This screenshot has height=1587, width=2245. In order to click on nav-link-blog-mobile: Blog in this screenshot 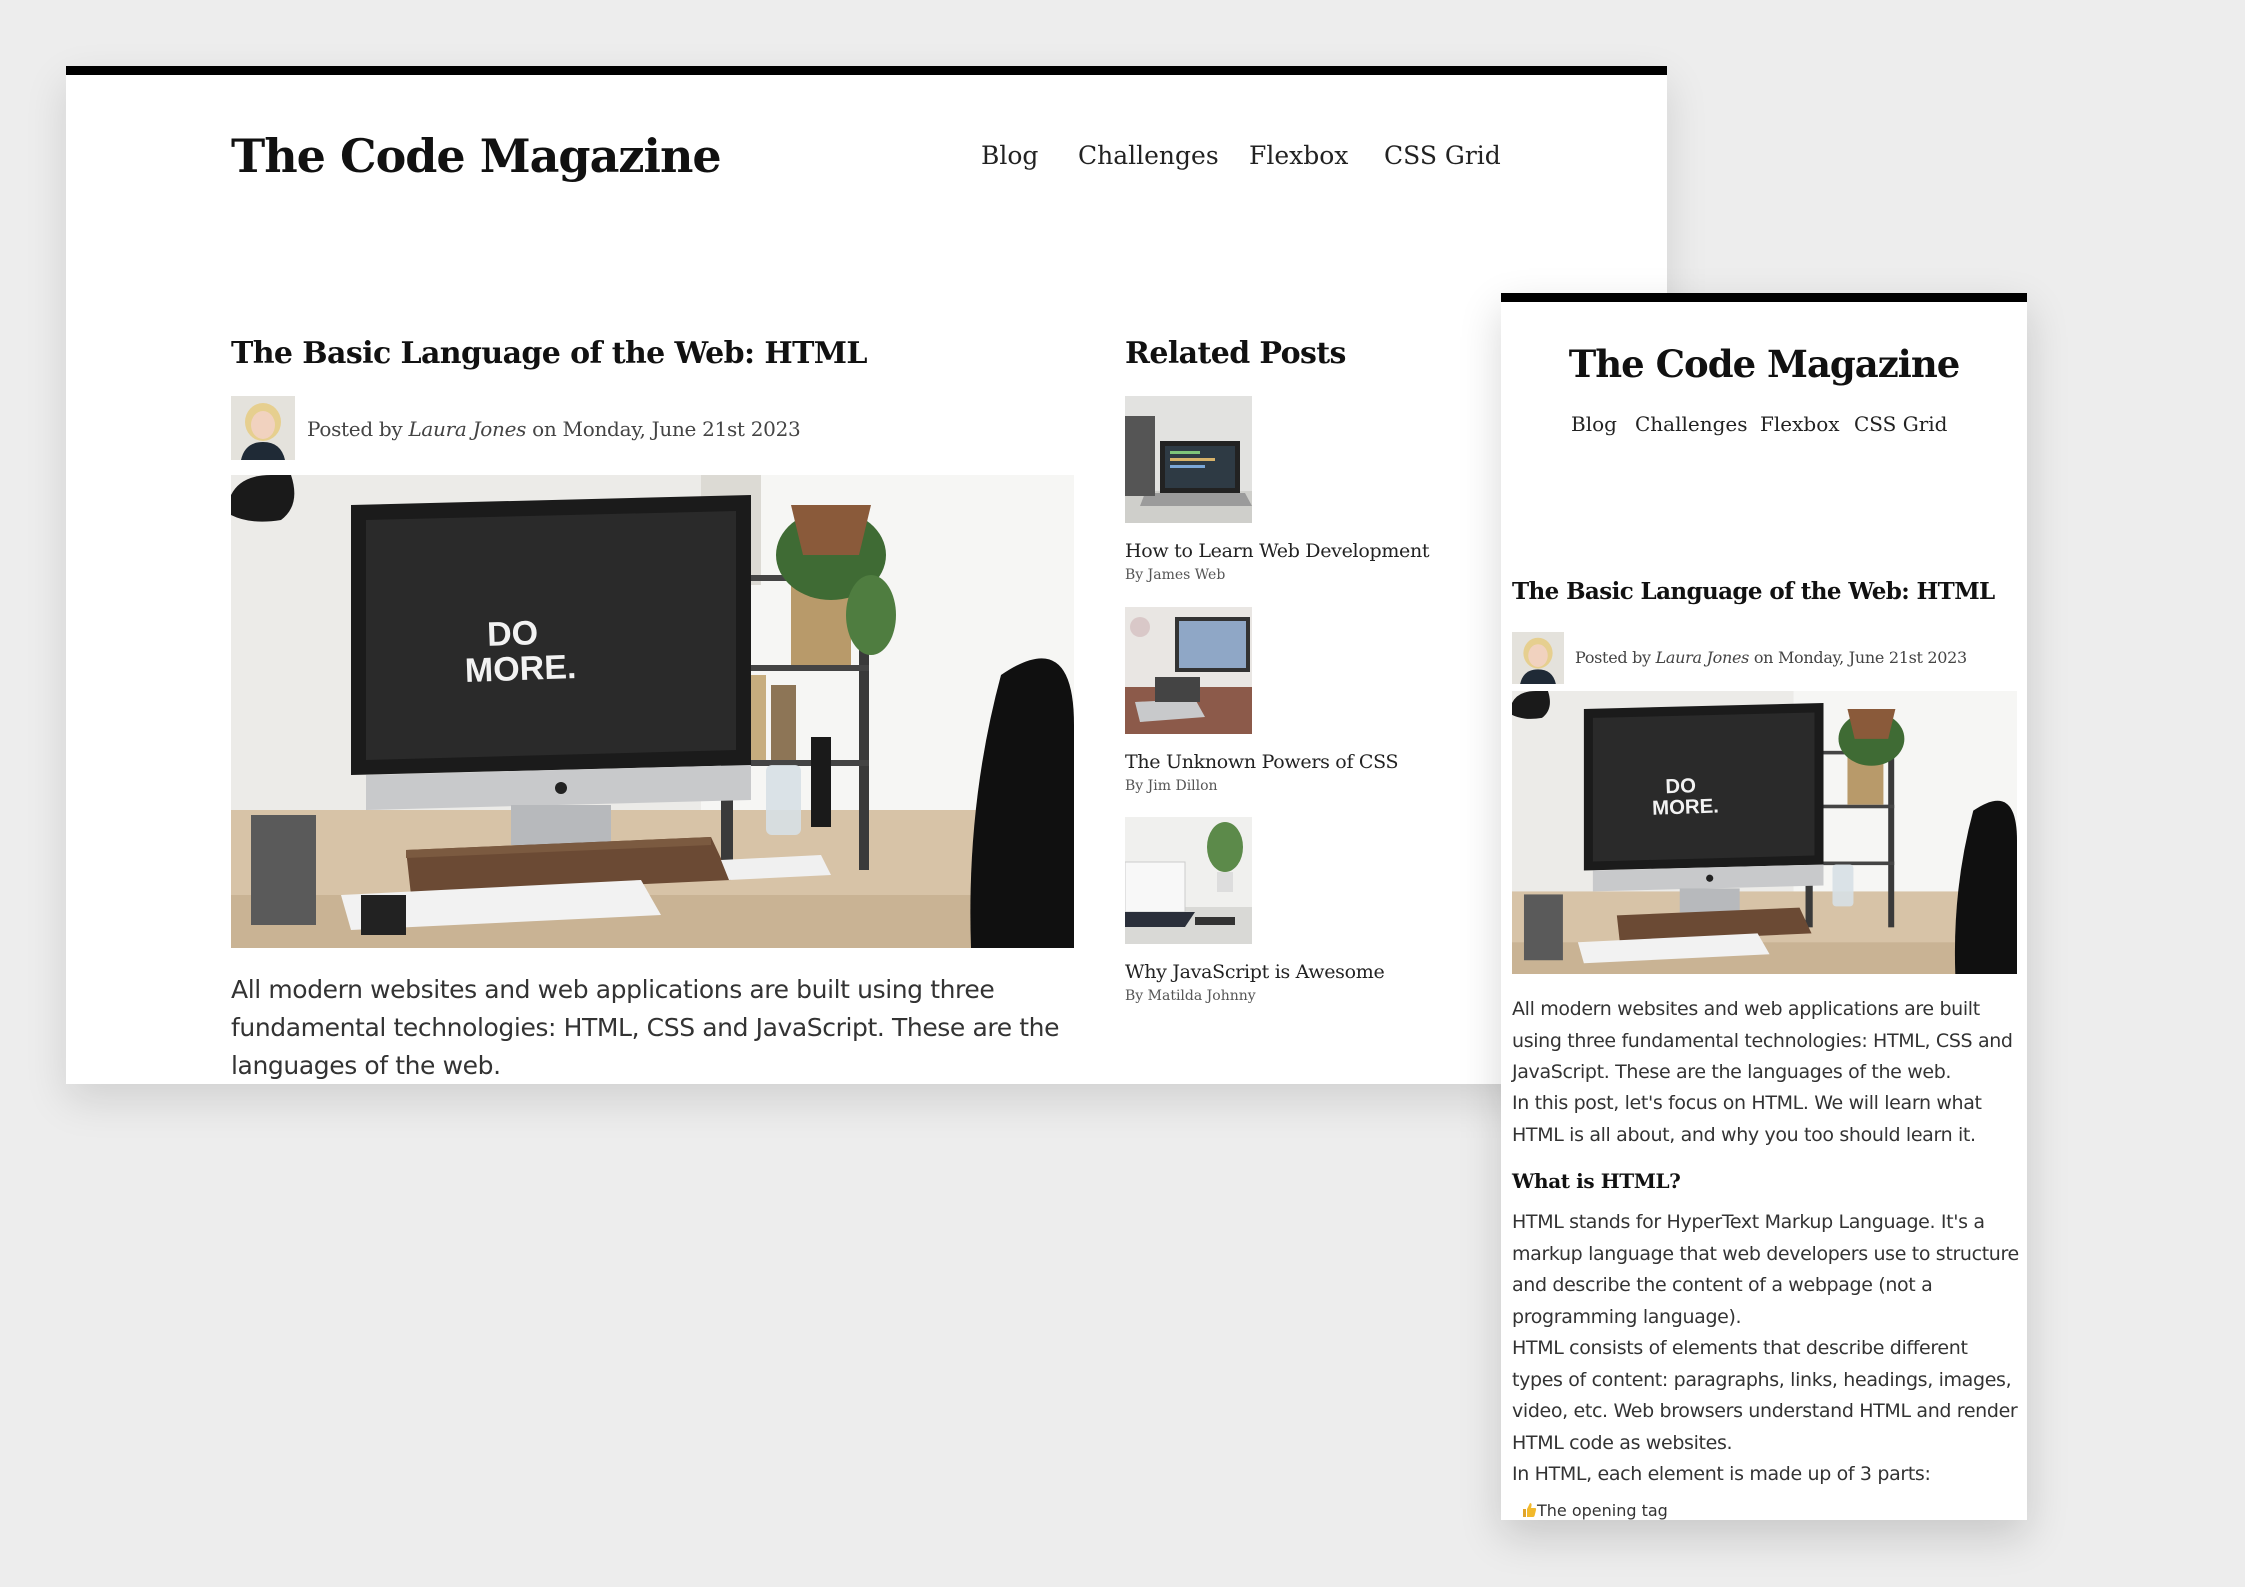, I will do `click(1594, 424)`.